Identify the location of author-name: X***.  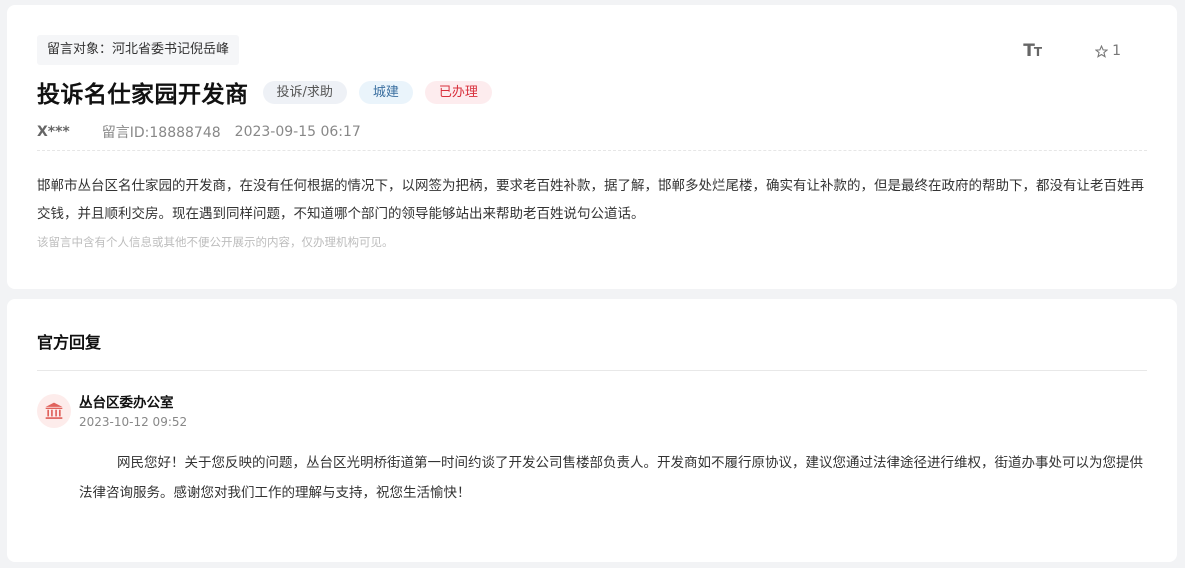
(53, 132).